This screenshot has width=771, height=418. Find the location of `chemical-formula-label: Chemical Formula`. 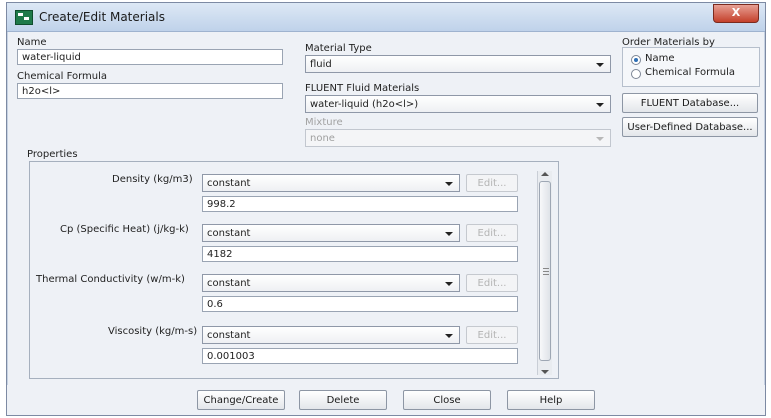

chemical-formula-label: Chemical Formula is located at coordinates (62, 76).